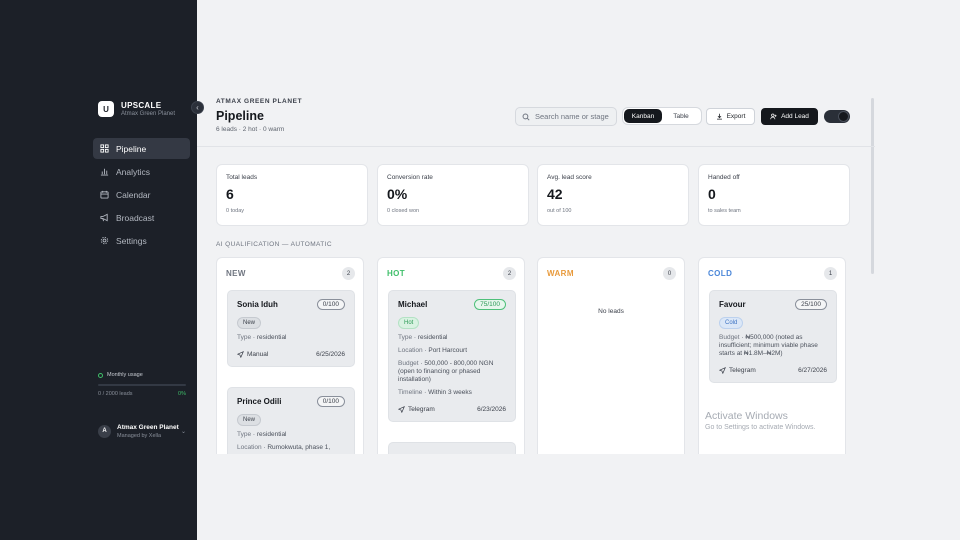 The height and width of the screenshot is (540, 960). I want to click on stat-label: Avg. lead score, so click(569, 177).